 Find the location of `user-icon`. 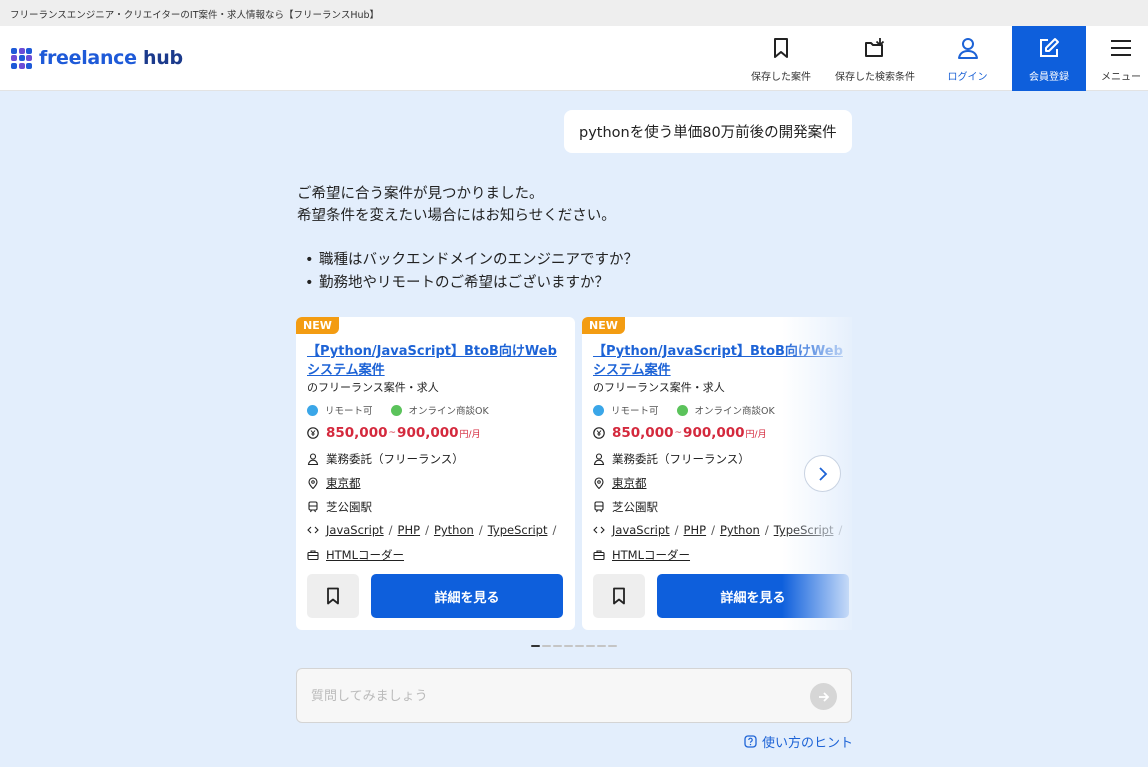

user-icon is located at coordinates (967, 48).